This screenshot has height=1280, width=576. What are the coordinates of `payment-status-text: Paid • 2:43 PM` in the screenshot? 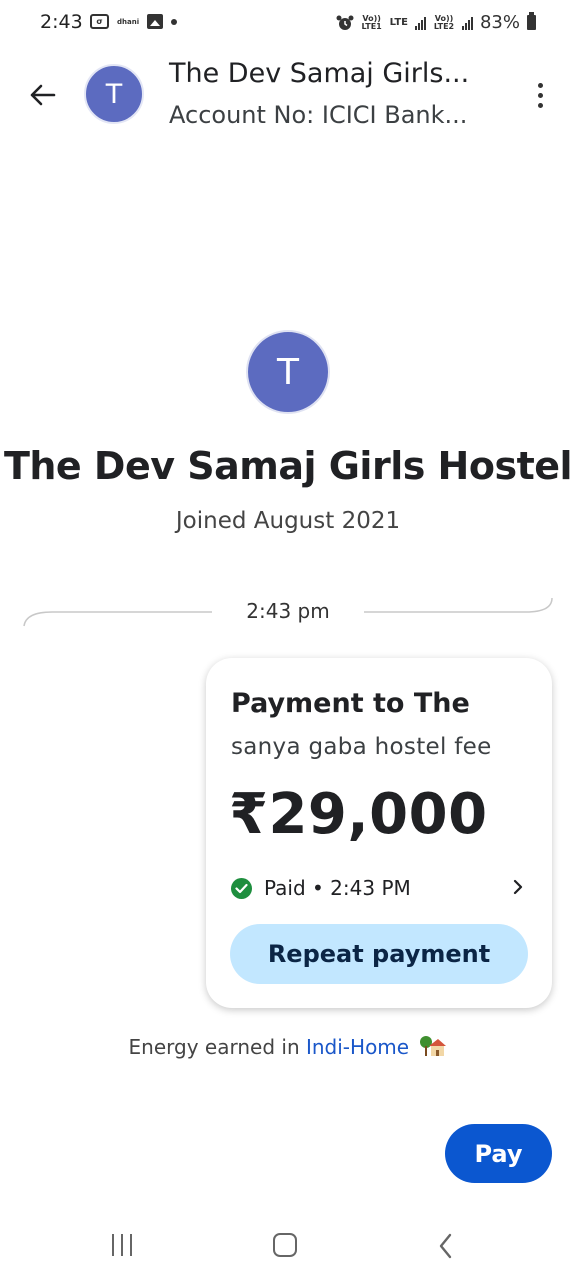 It's located at (337, 888).